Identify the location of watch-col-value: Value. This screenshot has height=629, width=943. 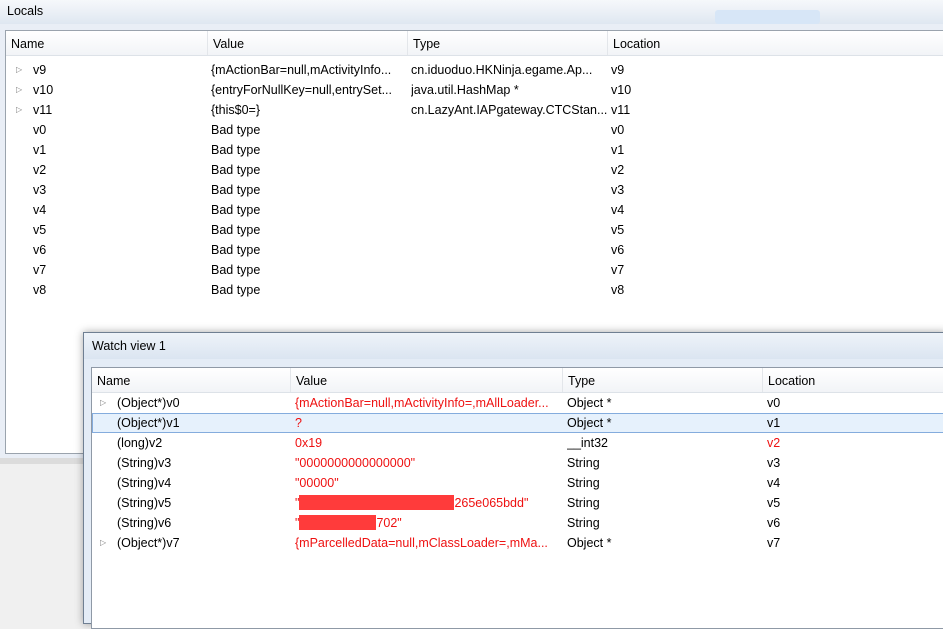
(427, 380).